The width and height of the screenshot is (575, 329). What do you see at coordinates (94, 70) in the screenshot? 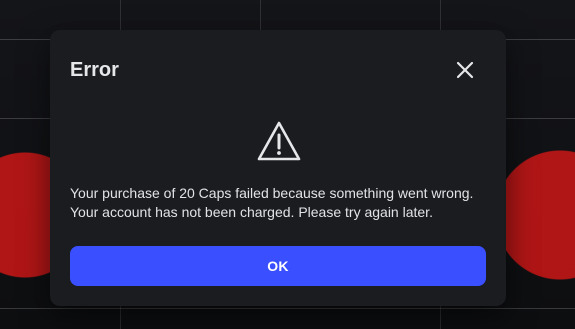
I see `dialog-title: Error` at bounding box center [94, 70].